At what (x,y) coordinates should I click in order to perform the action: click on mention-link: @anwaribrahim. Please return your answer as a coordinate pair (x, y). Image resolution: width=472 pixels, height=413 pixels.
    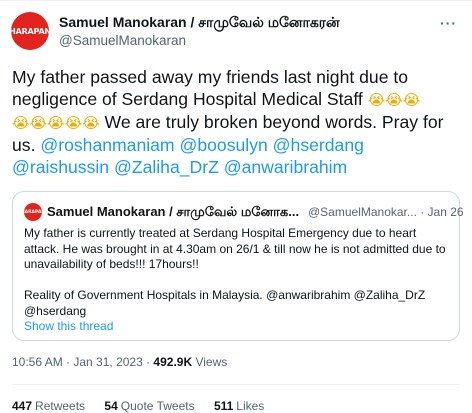
    Looking at the image, I should click on (285, 167).